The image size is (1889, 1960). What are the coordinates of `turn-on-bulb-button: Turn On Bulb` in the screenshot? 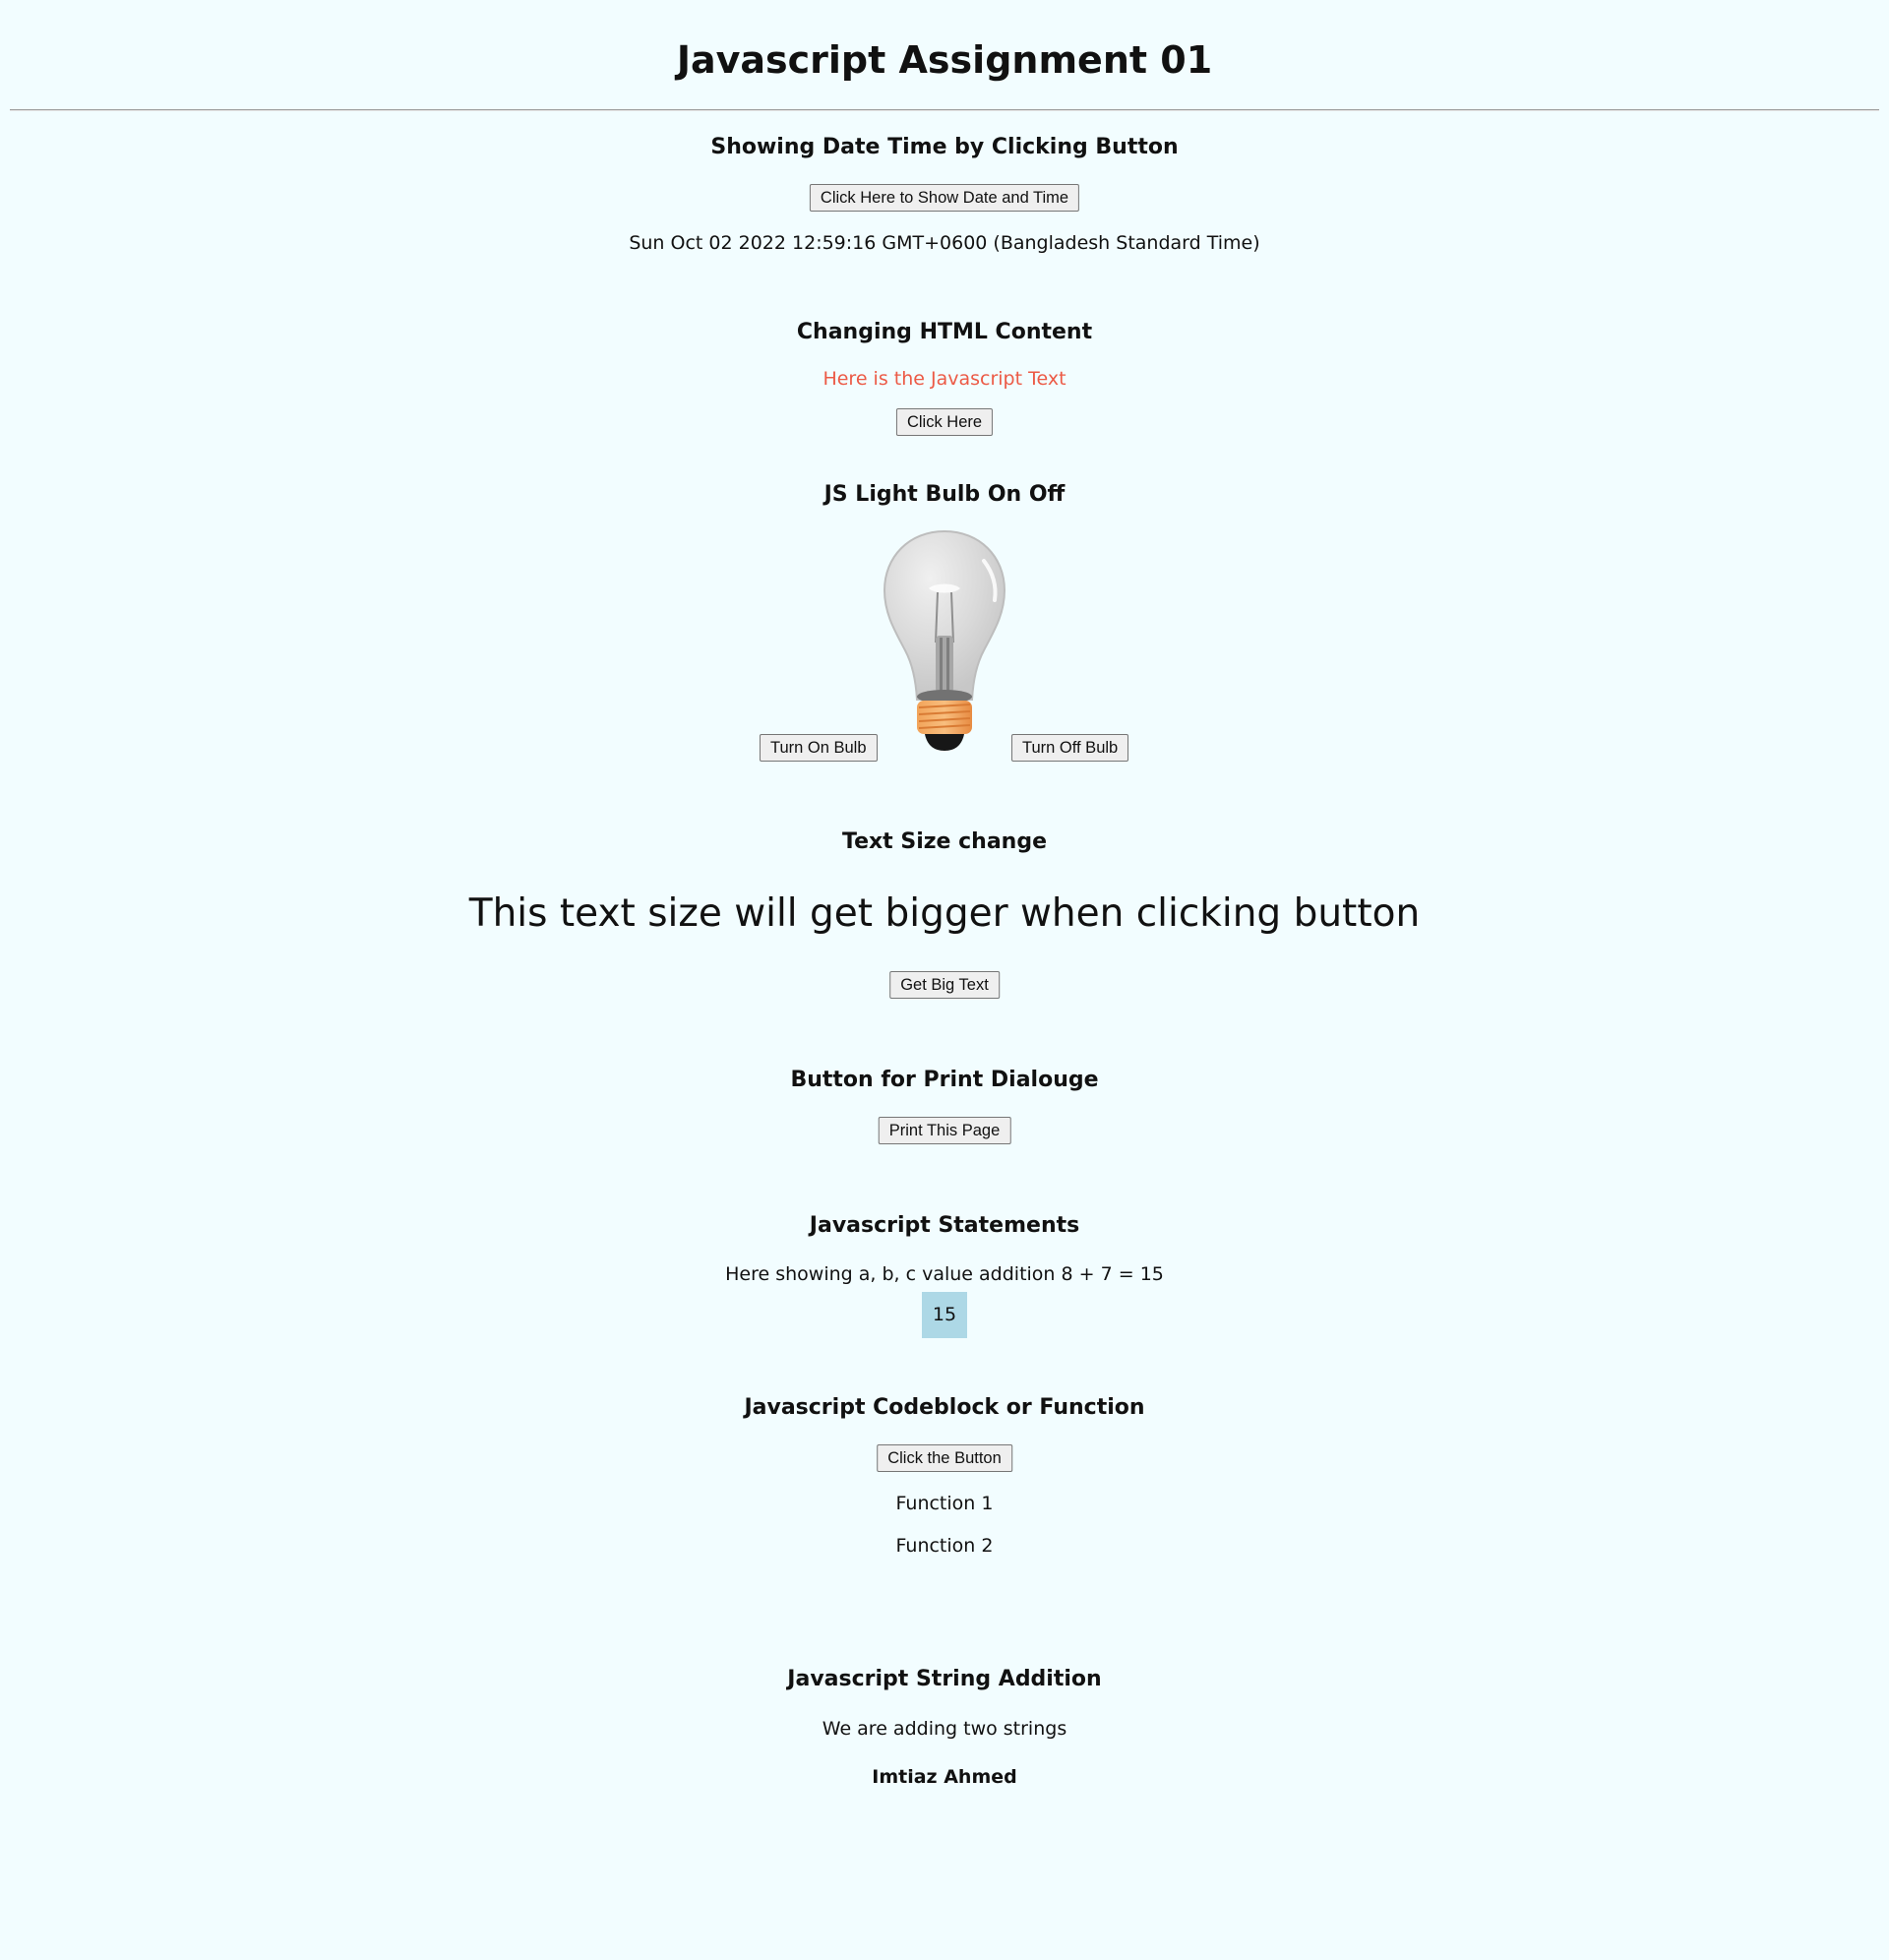 It's located at (819, 748).